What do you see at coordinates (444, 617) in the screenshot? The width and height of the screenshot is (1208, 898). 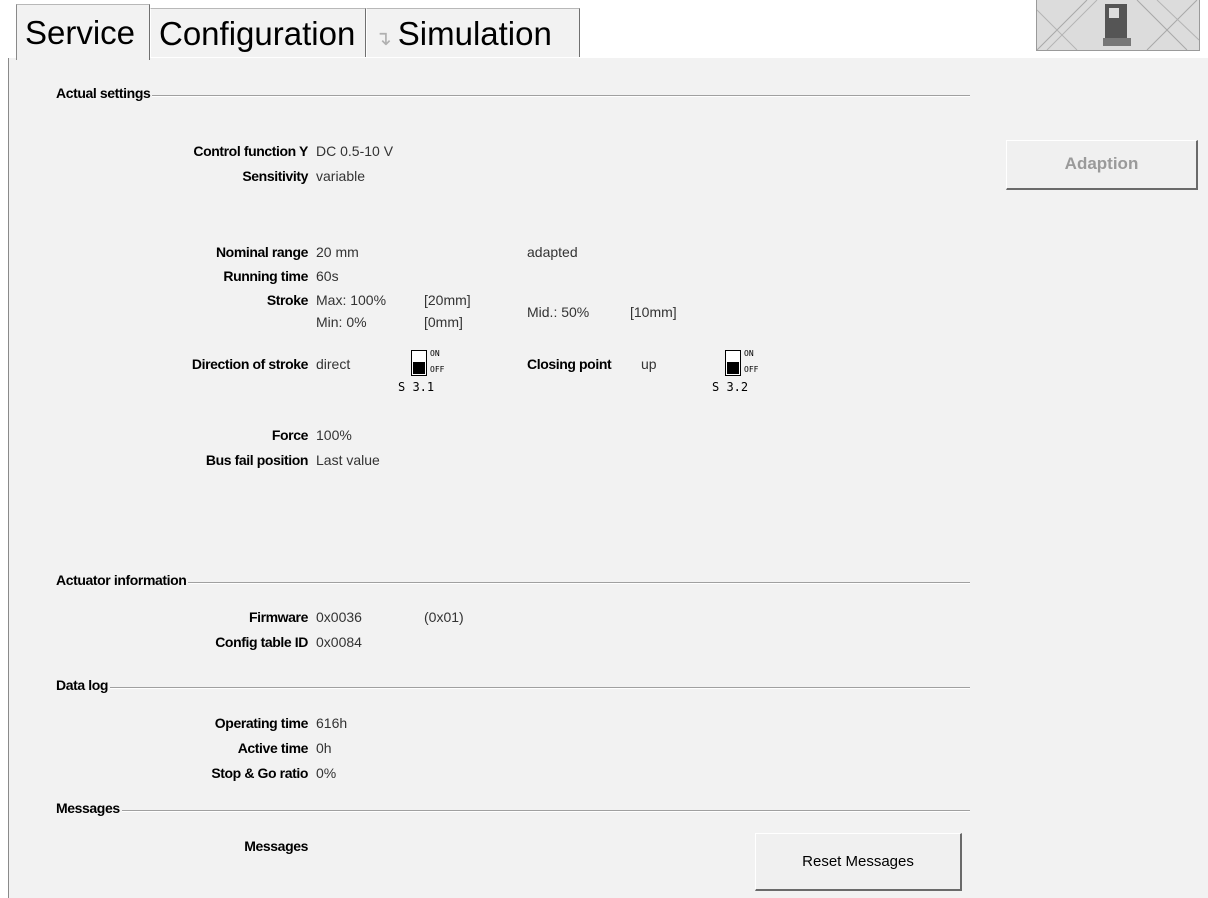 I see `firmware-extra: (0x01)` at bounding box center [444, 617].